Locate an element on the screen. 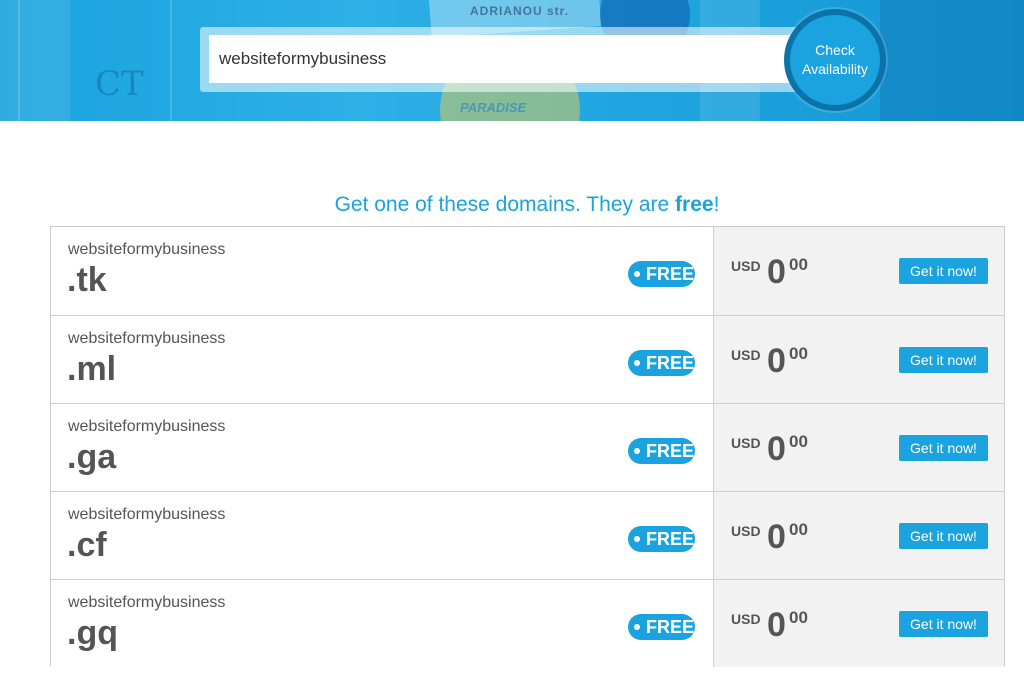 This screenshot has height=685, width=1024. heading-emphasis: free is located at coordinates (694, 204).